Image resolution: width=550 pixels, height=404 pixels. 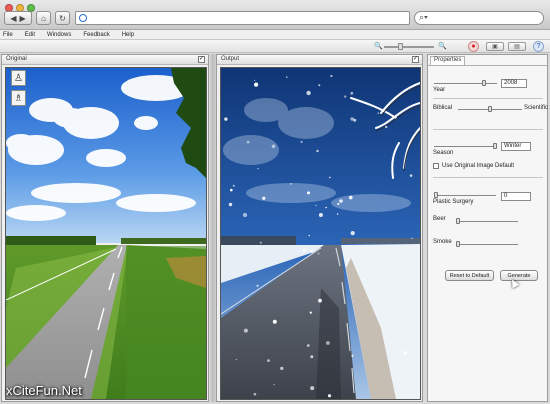 What do you see at coordinates (465, 146) in the screenshot?
I see `season-slider` at bounding box center [465, 146].